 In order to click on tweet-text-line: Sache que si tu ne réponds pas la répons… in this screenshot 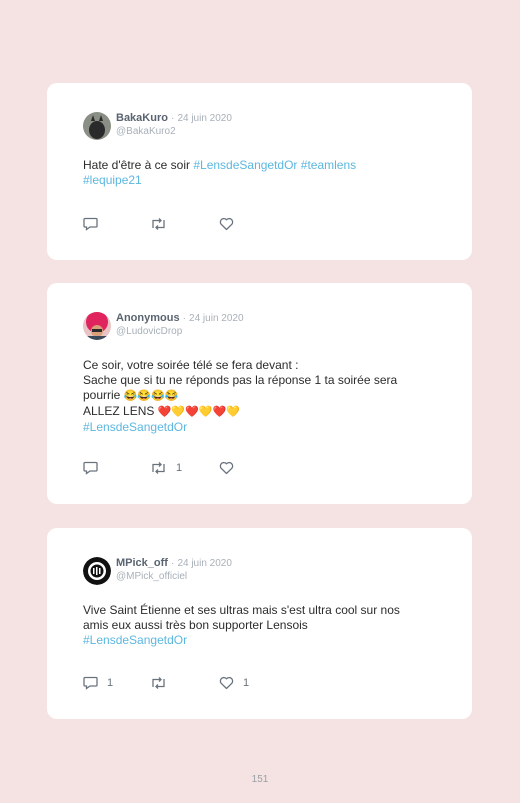, I will do `click(240, 380)`.